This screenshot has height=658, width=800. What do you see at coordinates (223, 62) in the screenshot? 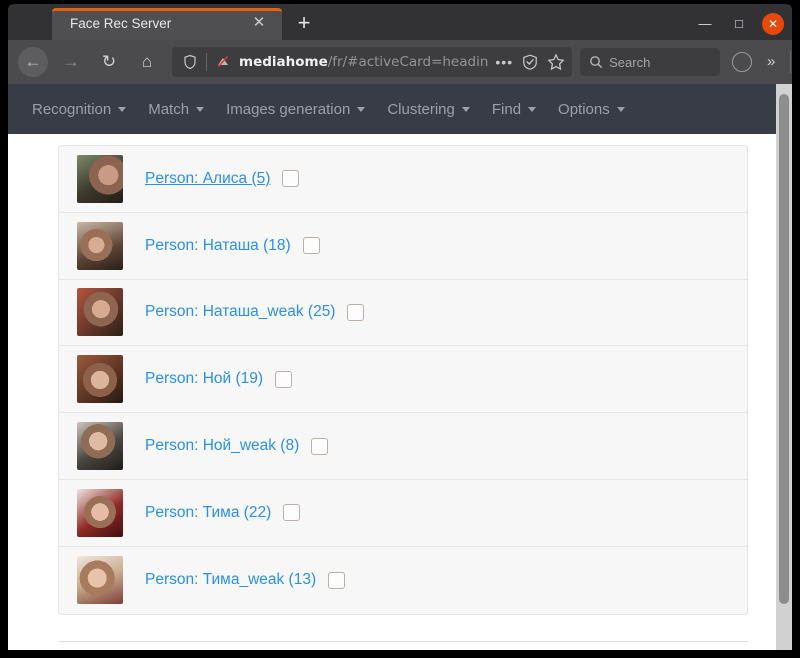
I see `insecure-connection-icon` at bounding box center [223, 62].